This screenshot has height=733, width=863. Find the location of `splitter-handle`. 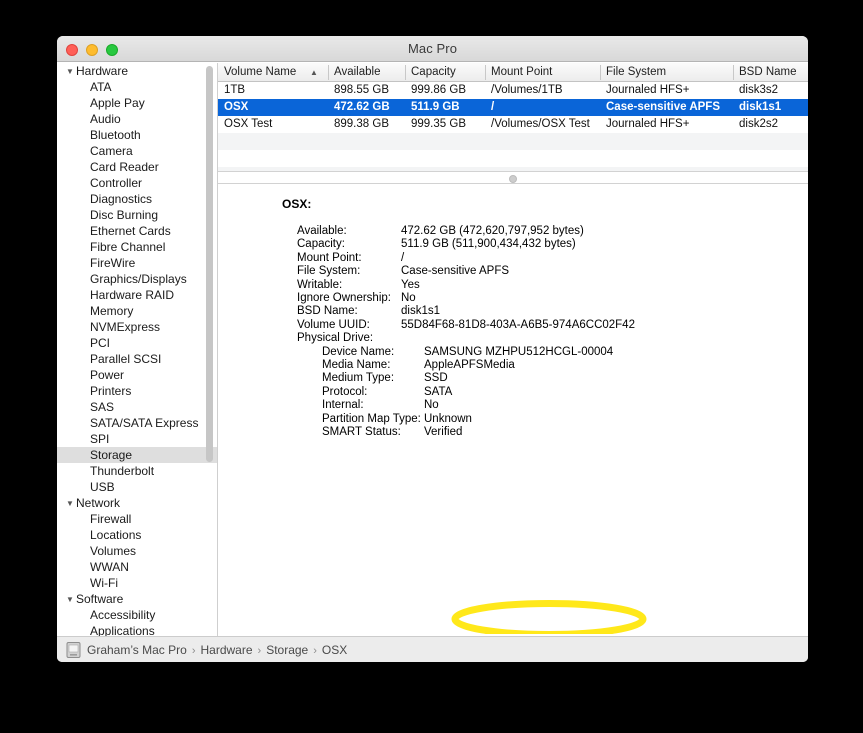

splitter-handle is located at coordinates (513, 179).